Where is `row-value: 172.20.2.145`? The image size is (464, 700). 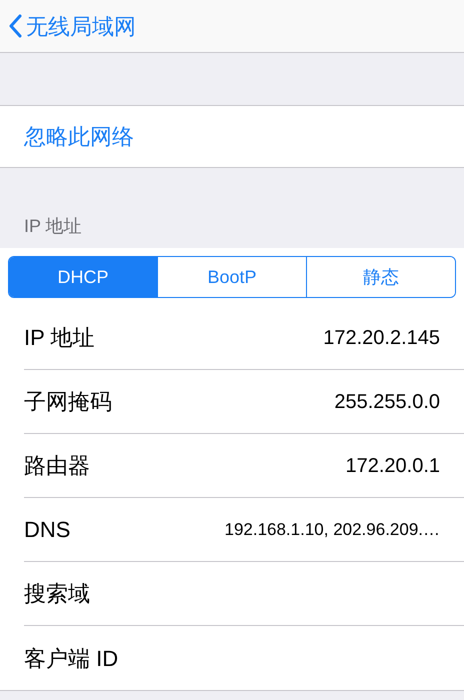 row-value: 172.20.2.145 is located at coordinates (381, 338).